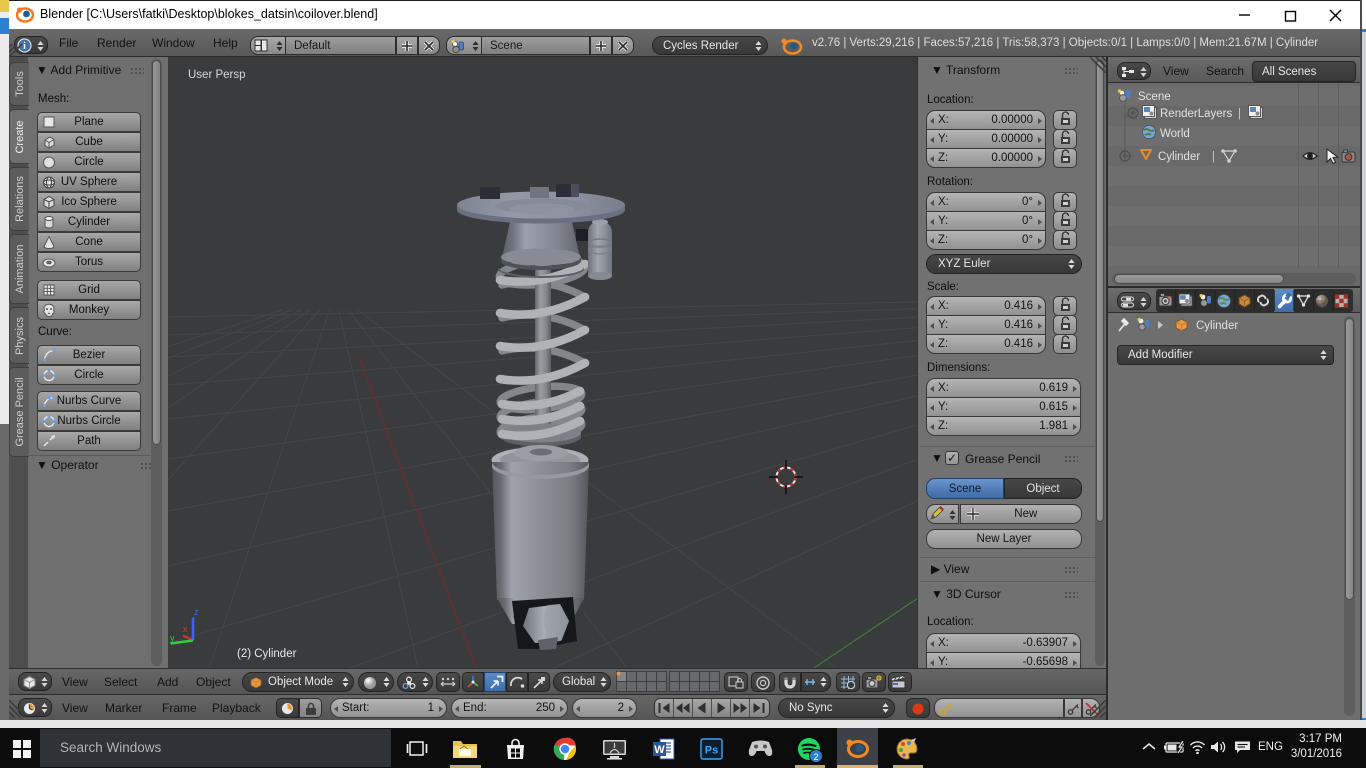  I want to click on svg-text: 2, so click(815, 757).